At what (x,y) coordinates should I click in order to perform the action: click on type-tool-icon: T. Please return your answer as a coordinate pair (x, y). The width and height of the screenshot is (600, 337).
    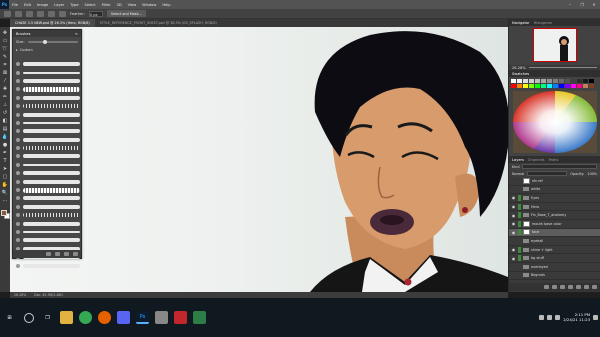
    Looking at the image, I should click on (5, 161).